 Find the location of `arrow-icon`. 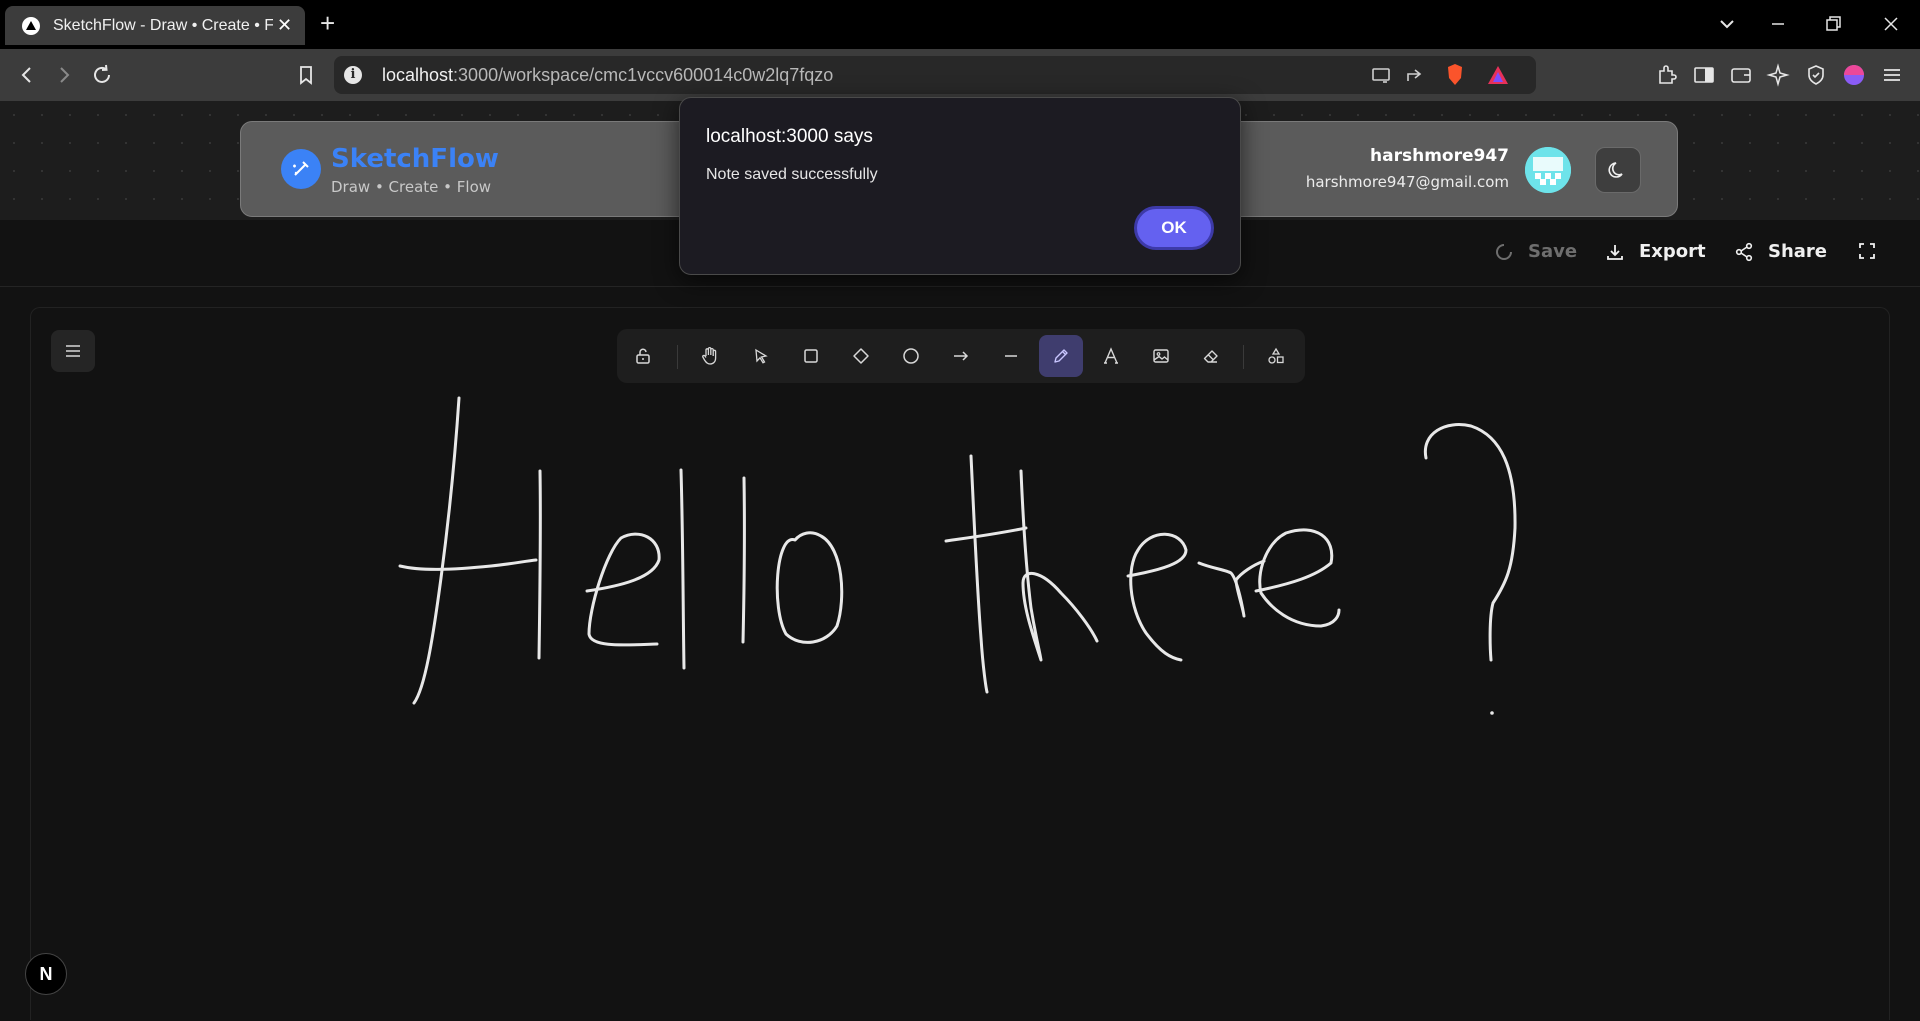

arrow-icon is located at coordinates (961, 356).